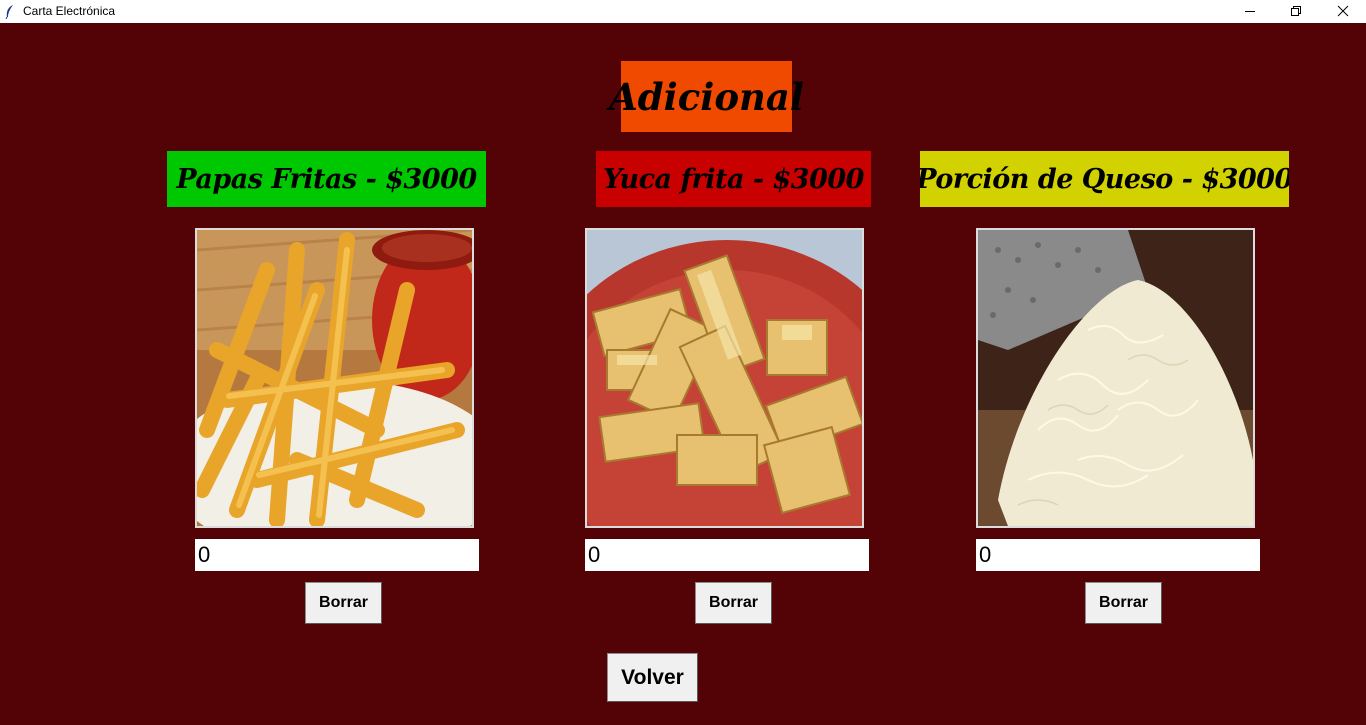  Describe the element at coordinates (727, 555) in the screenshot. I see `quantity-input-yuca-frita` at that location.